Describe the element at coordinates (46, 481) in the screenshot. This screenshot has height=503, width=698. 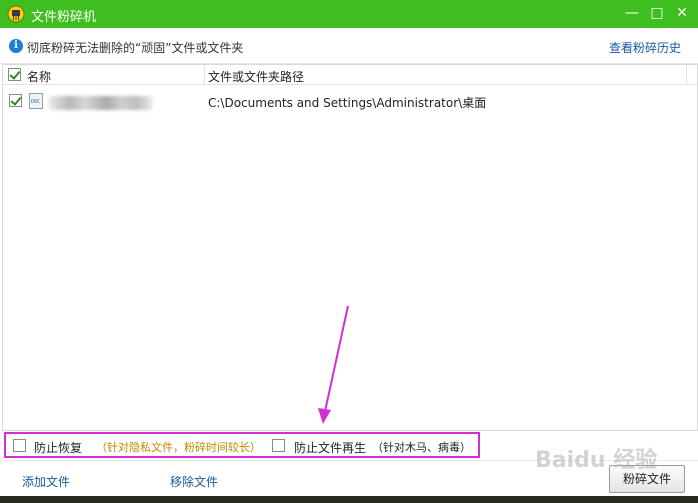
I see `add-file-link: 添加文件` at that location.